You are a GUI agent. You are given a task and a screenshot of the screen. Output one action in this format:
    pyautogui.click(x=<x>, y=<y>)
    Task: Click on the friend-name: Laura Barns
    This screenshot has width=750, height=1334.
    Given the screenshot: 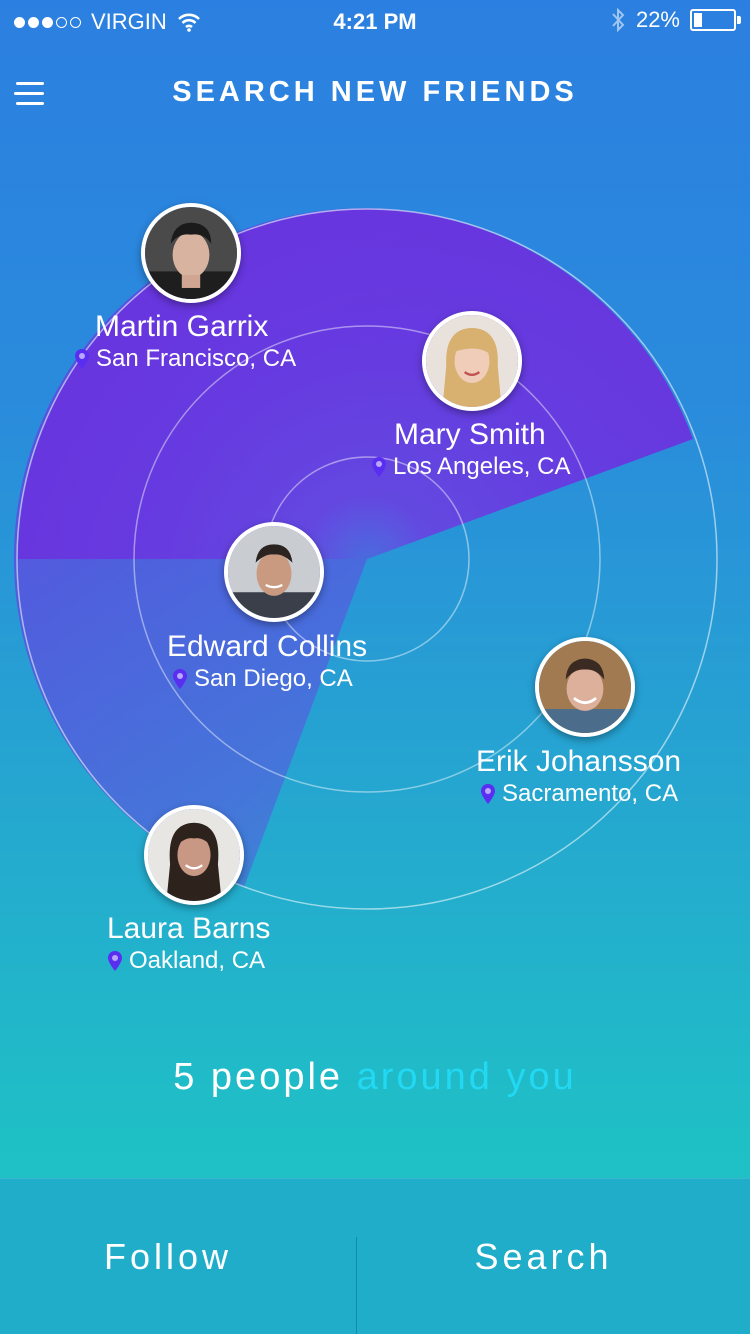 What is the action you would take?
    pyautogui.click(x=189, y=928)
    